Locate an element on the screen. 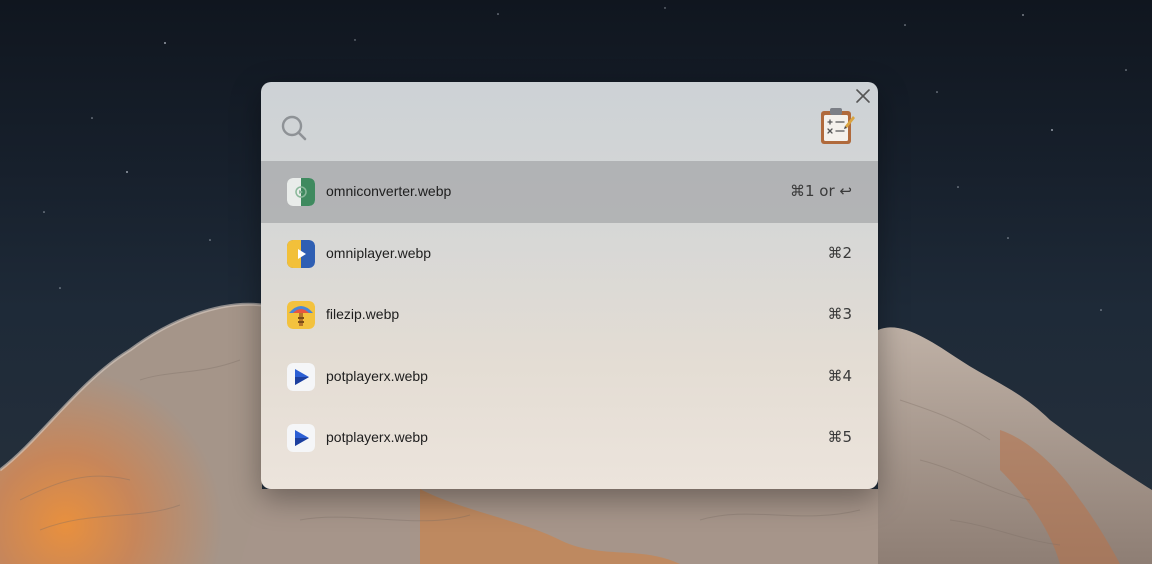 Image resolution: width=1152 pixels, height=564 pixels. filezip-app-icon is located at coordinates (301, 315).